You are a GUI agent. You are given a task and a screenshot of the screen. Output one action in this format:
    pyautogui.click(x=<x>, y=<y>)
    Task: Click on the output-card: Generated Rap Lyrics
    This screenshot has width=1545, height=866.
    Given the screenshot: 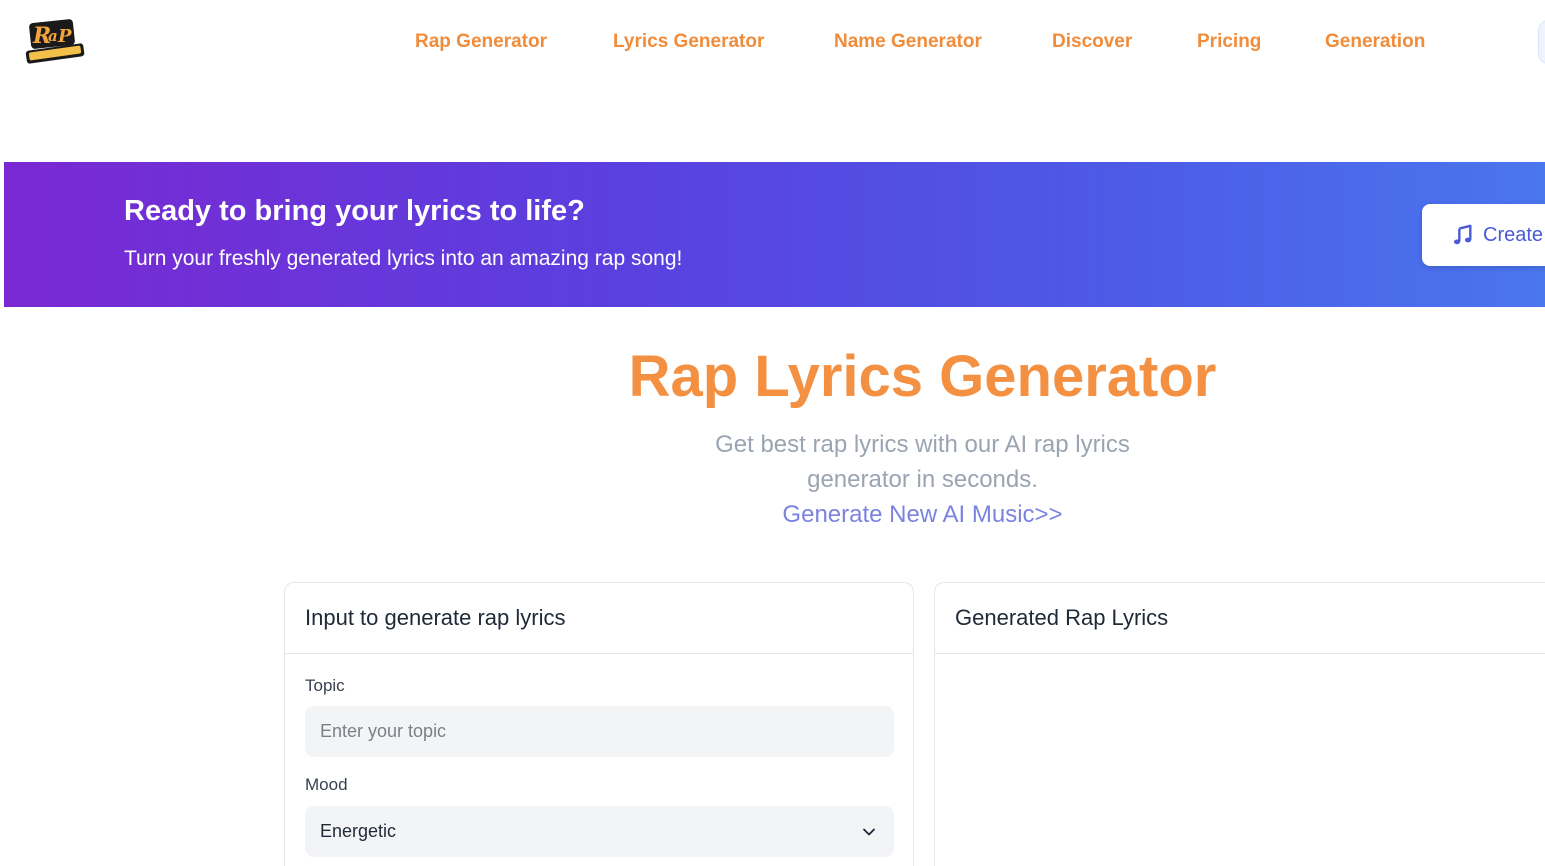 What is the action you would take?
    pyautogui.click(x=1239, y=724)
    